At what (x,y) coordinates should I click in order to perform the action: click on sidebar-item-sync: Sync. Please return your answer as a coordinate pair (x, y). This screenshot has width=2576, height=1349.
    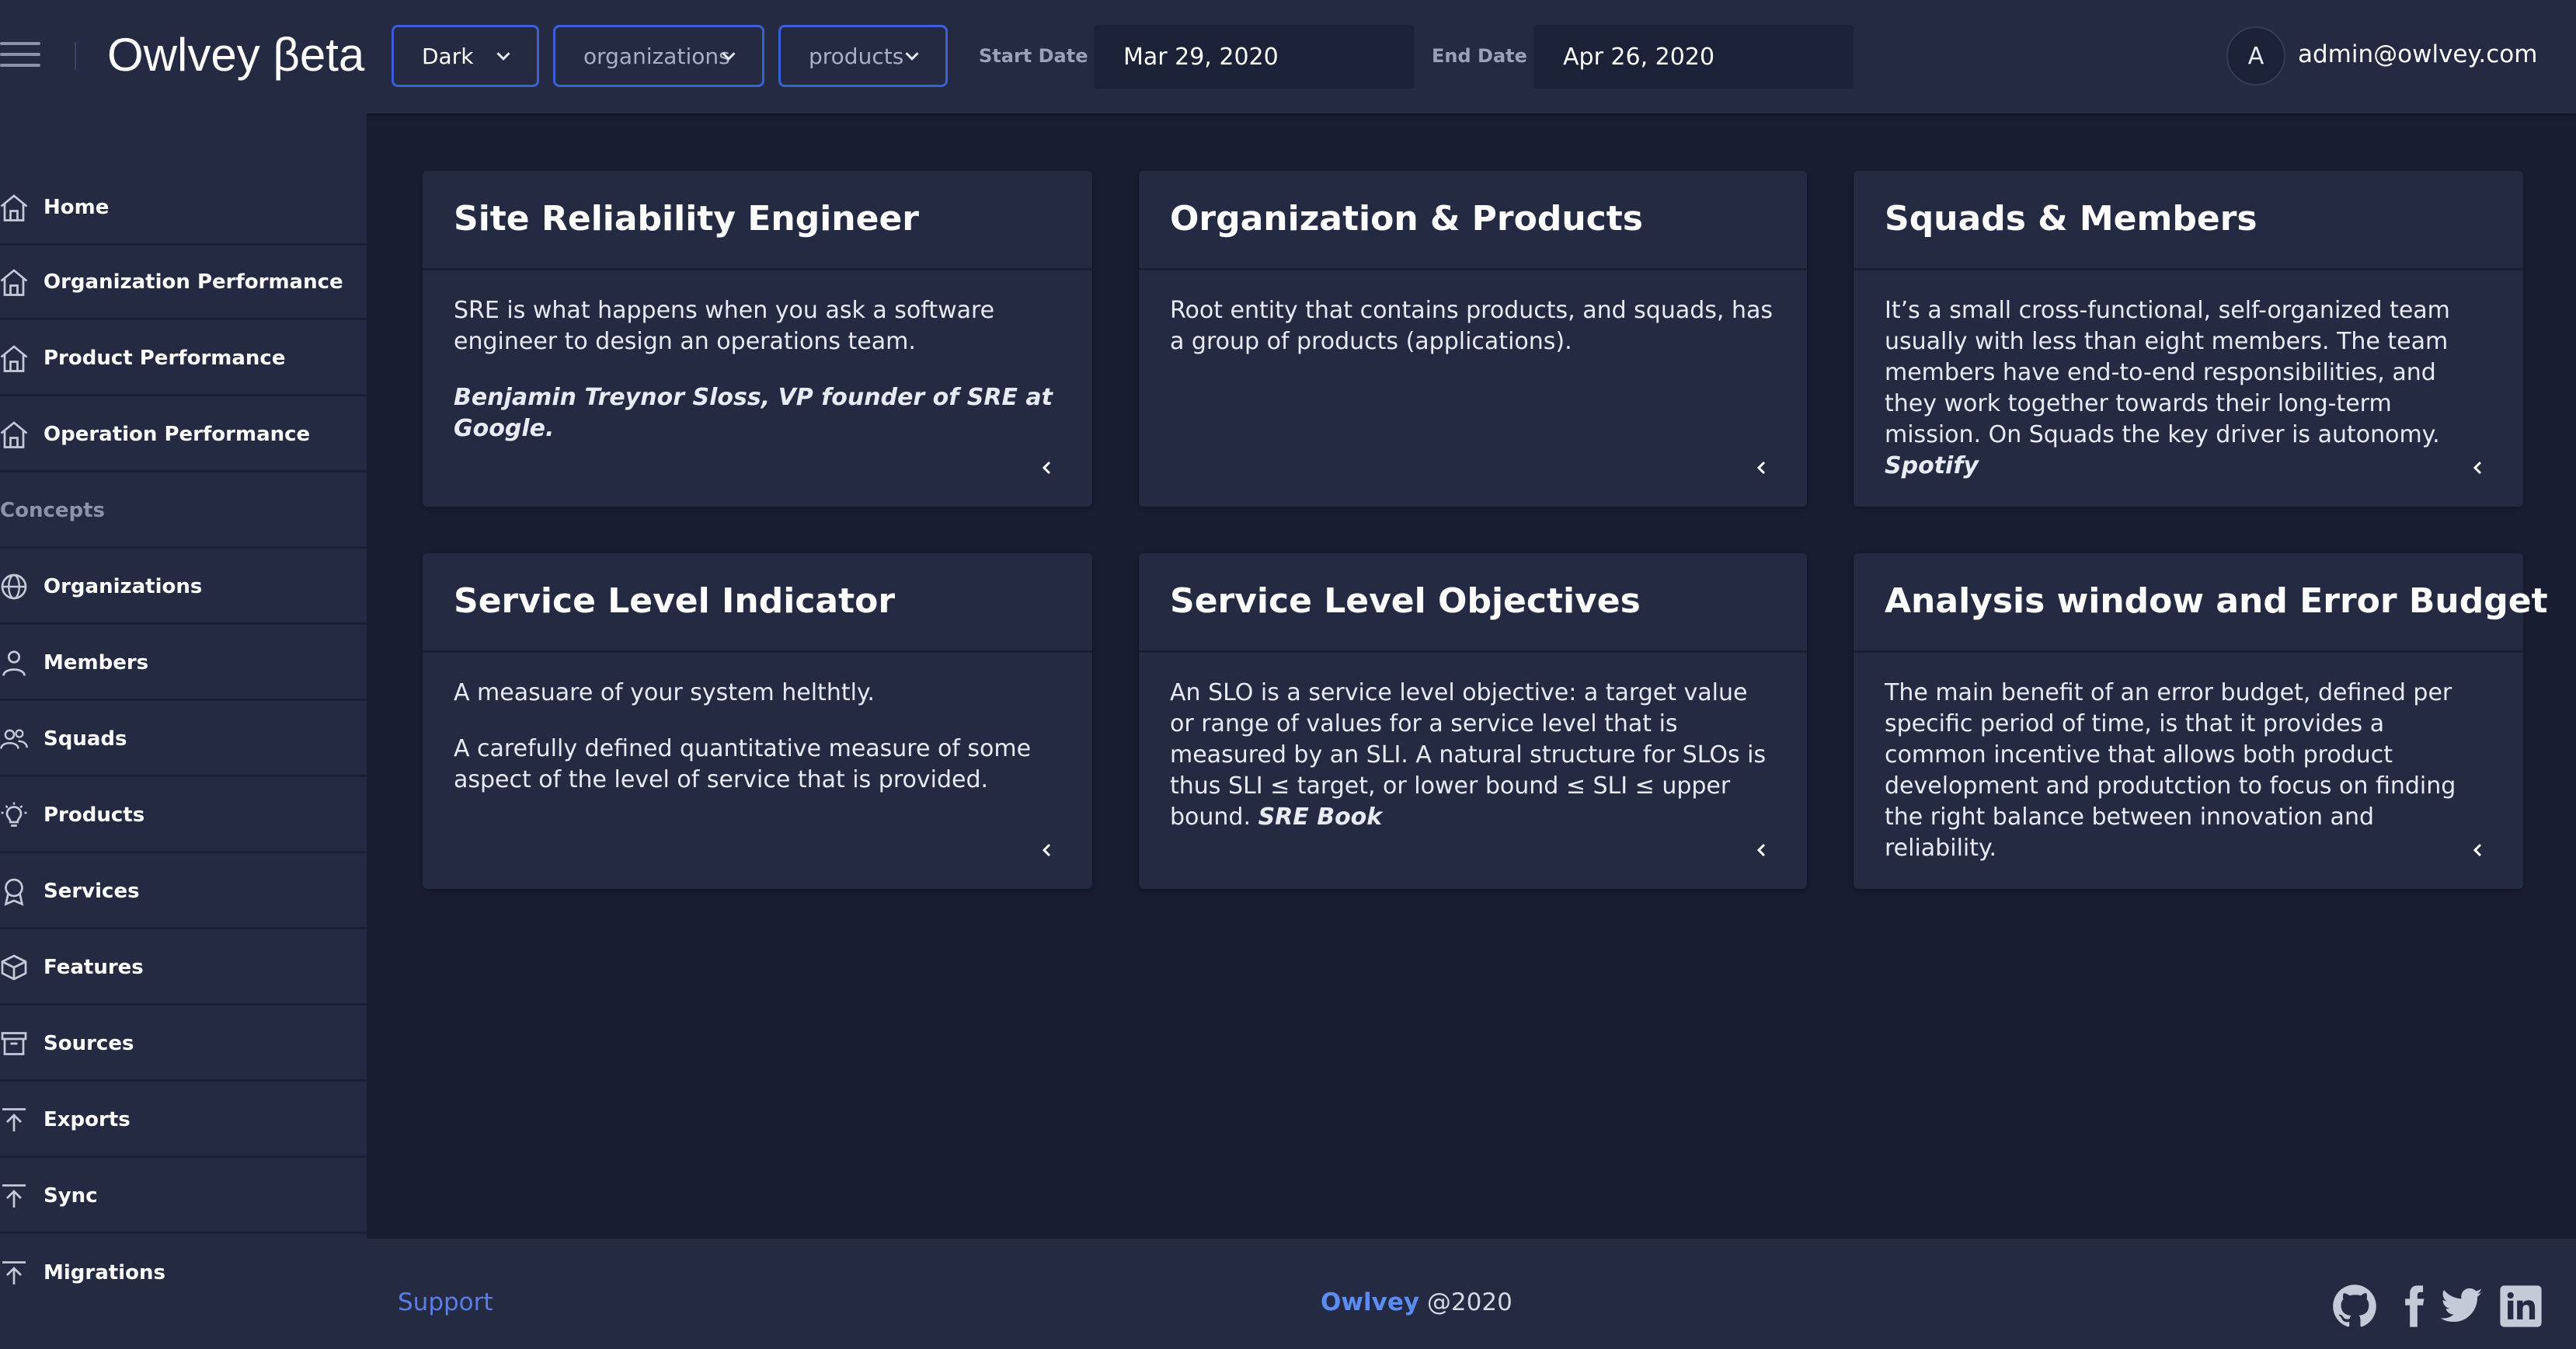
    Looking at the image, I should click on (183, 1196).